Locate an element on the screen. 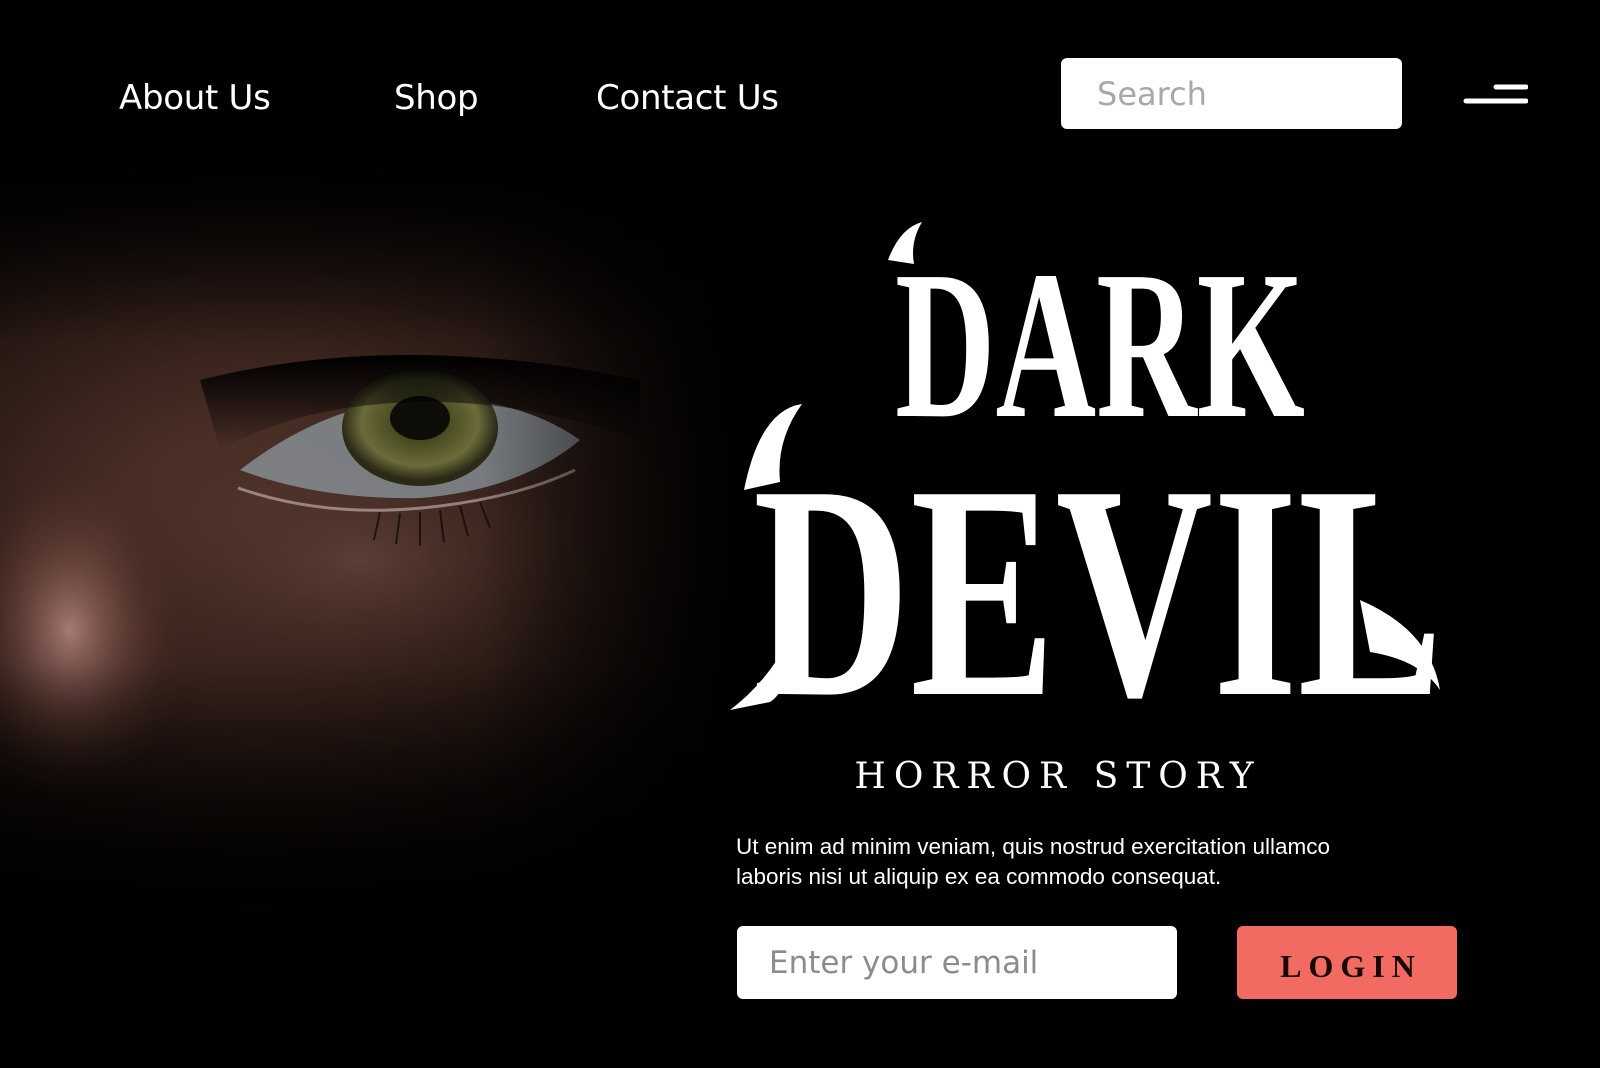 Image resolution: width=1600 pixels, height=1068 pixels. menu-button is located at coordinates (1495, 95).